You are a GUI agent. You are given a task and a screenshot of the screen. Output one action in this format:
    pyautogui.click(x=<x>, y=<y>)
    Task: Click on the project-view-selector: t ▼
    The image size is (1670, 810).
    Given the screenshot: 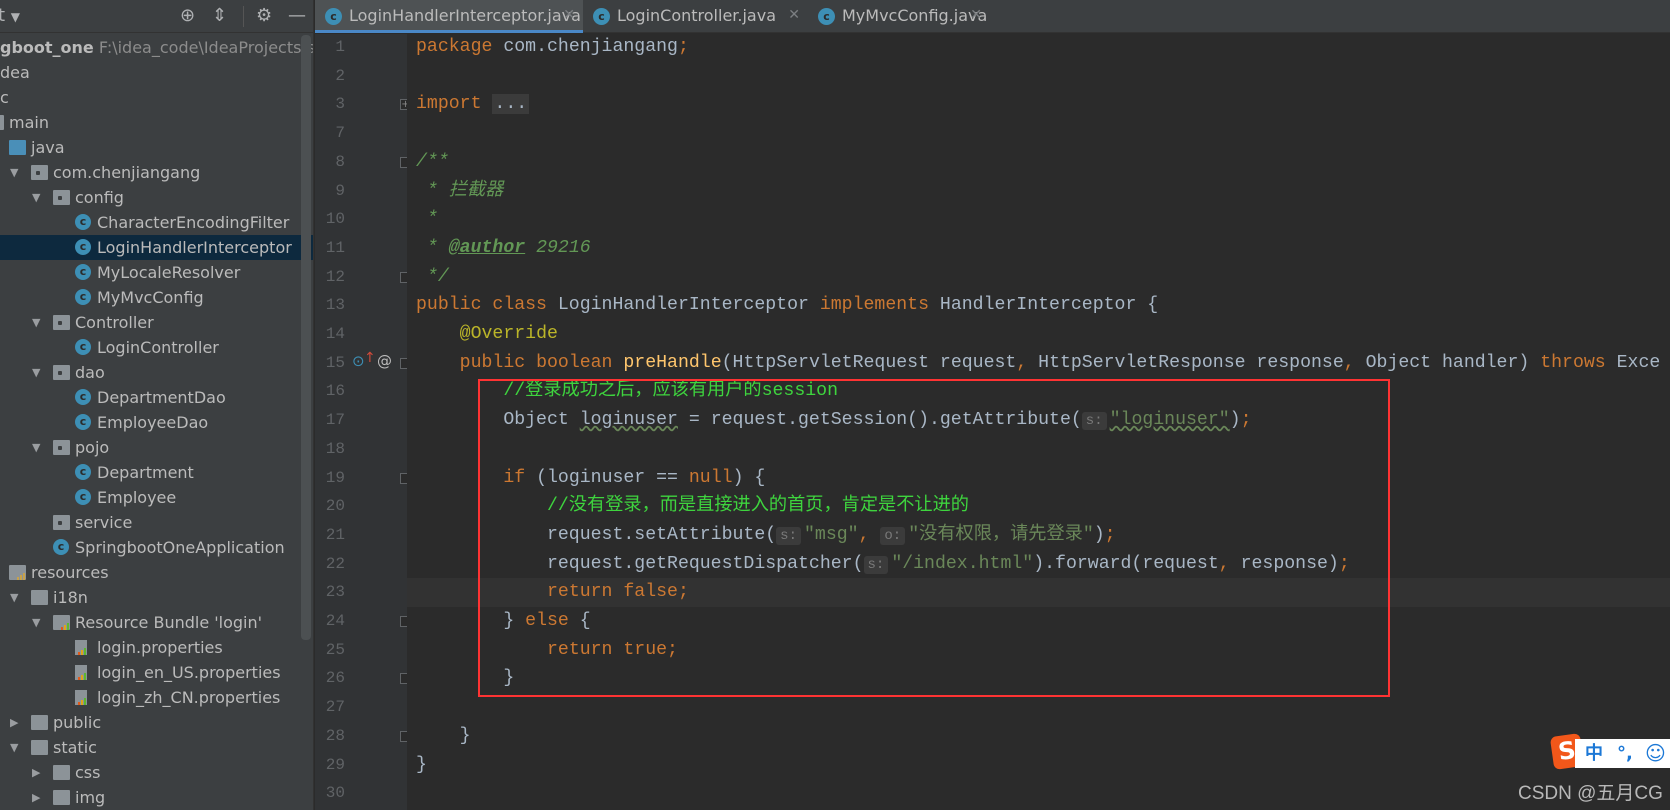 What is the action you would take?
    pyautogui.click(x=10, y=16)
    